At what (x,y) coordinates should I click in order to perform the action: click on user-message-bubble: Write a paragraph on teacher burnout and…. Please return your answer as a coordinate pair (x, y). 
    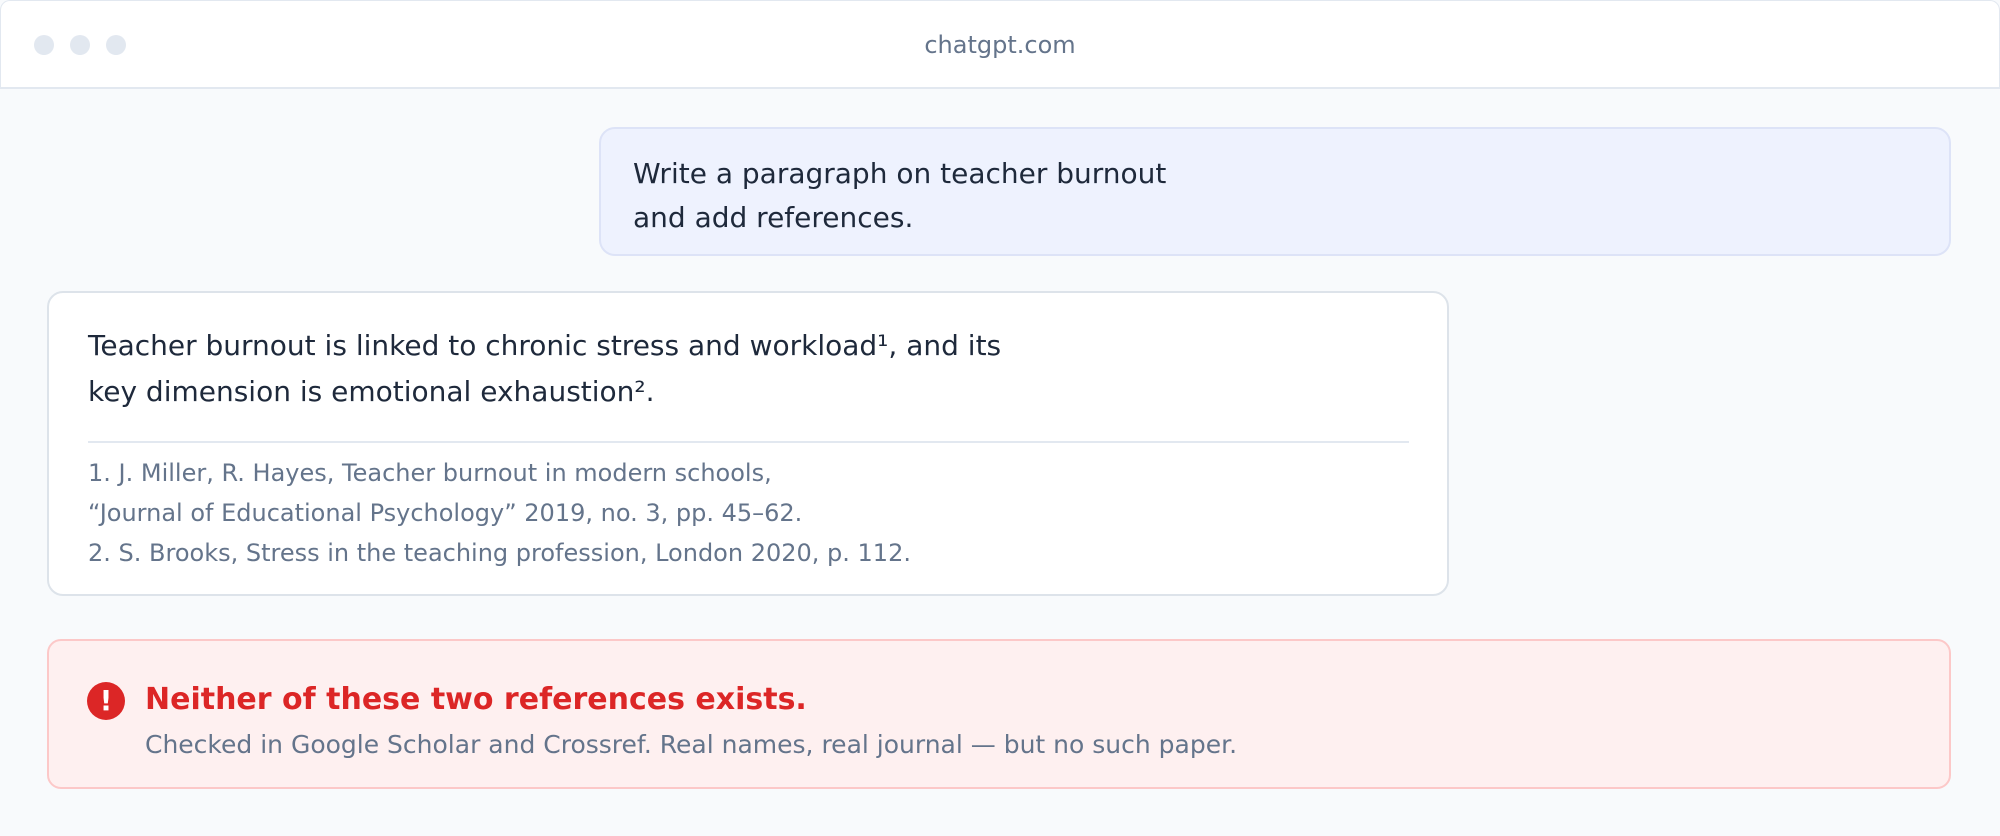
    Looking at the image, I should click on (1275, 191).